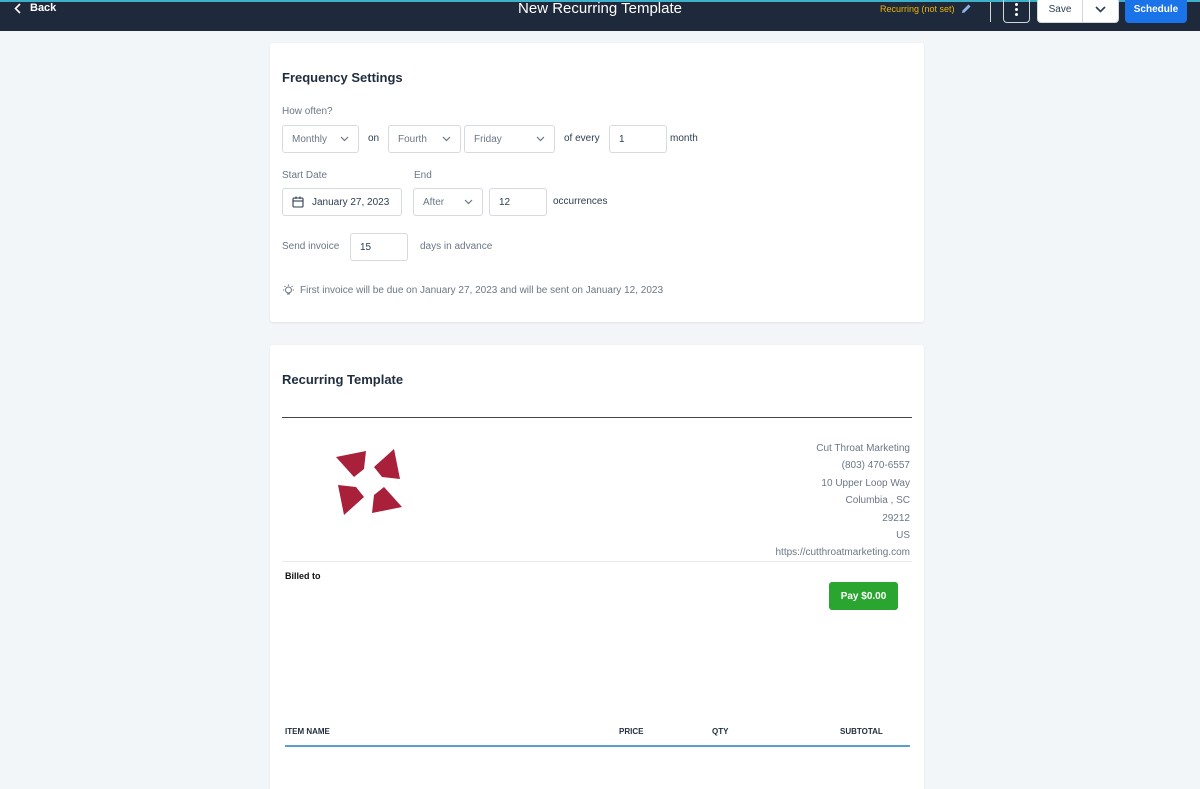 This screenshot has width=1200, height=789. What do you see at coordinates (311, 246) in the screenshot?
I see `send-invoice-label: Send invoice` at bounding box center [311, 246].